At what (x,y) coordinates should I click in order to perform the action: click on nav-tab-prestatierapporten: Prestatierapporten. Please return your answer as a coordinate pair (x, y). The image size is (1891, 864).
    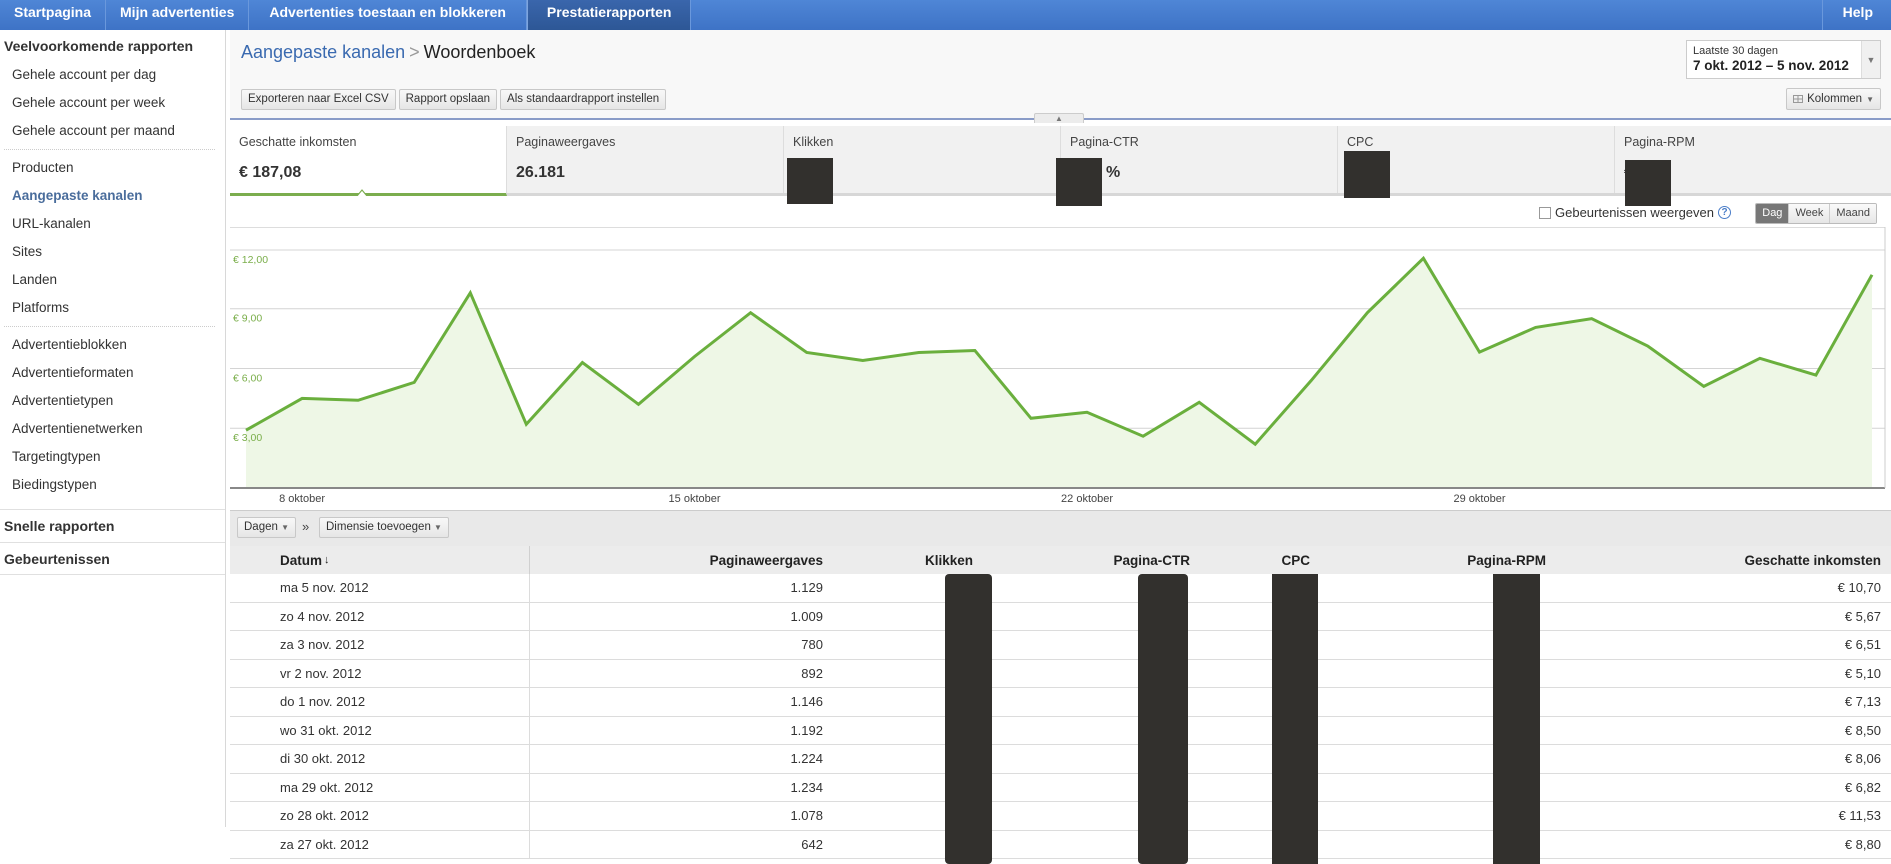
    Looking at the image, I should click on (609, 15).